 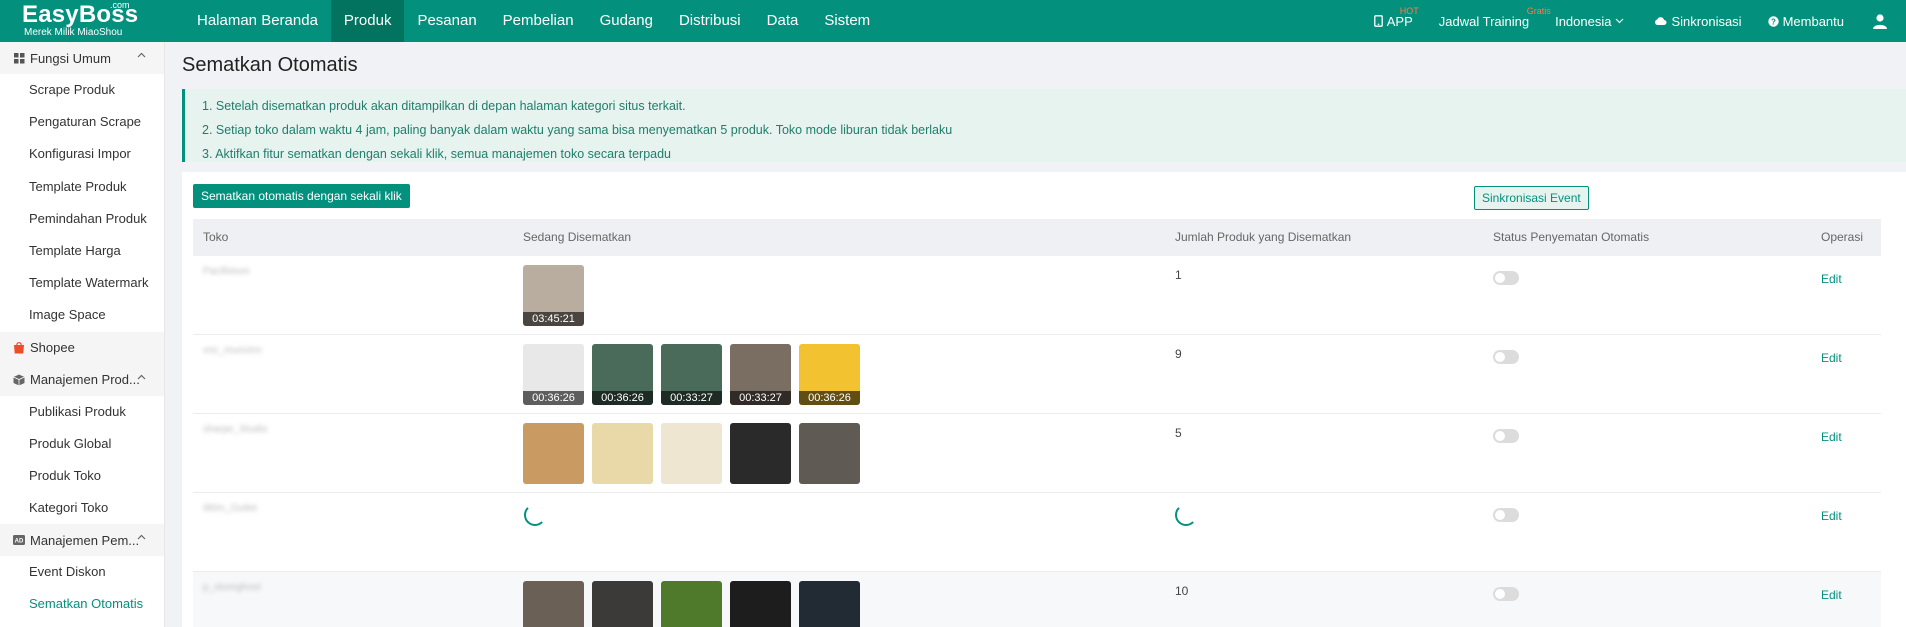 I want to click on column-header-status: Status Penyematan Otomatis, so click(x=1571, y=237).